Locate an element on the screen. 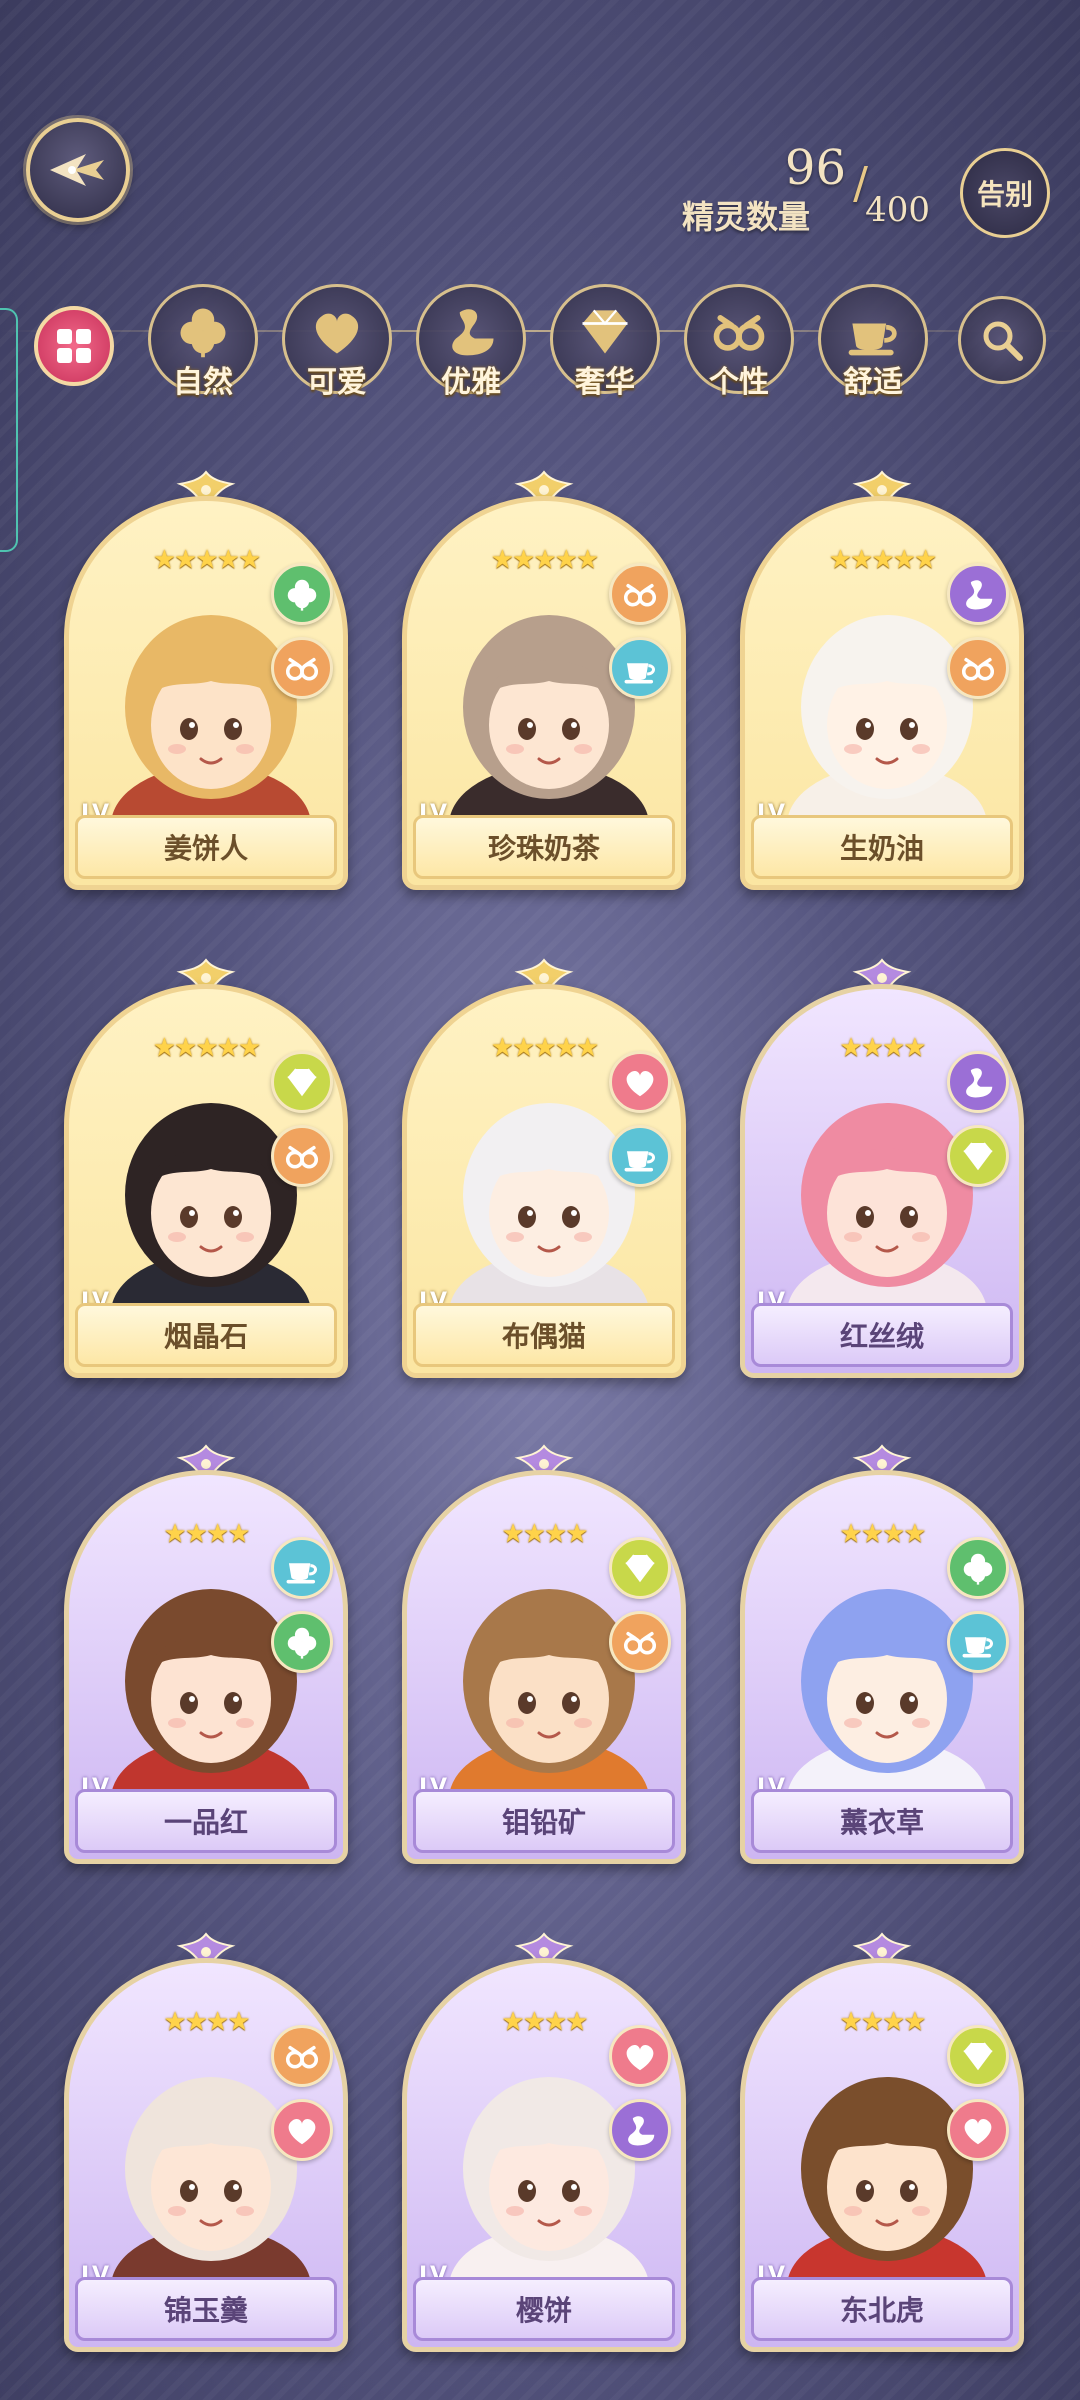 The width and height of the screenshot is (1080, 2400). filter-label: 奢华 is located at coordinates (605, 382).